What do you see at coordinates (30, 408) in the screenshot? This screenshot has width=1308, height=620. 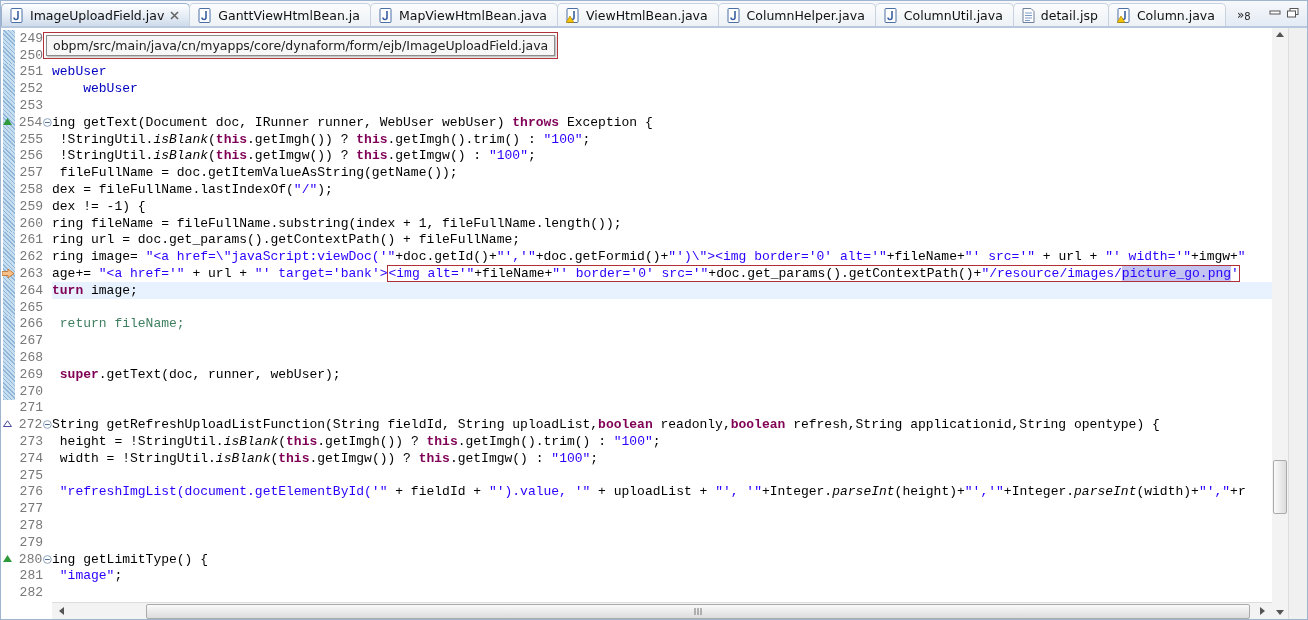 I see `line-number: 271` at bounding box center [30, 408].